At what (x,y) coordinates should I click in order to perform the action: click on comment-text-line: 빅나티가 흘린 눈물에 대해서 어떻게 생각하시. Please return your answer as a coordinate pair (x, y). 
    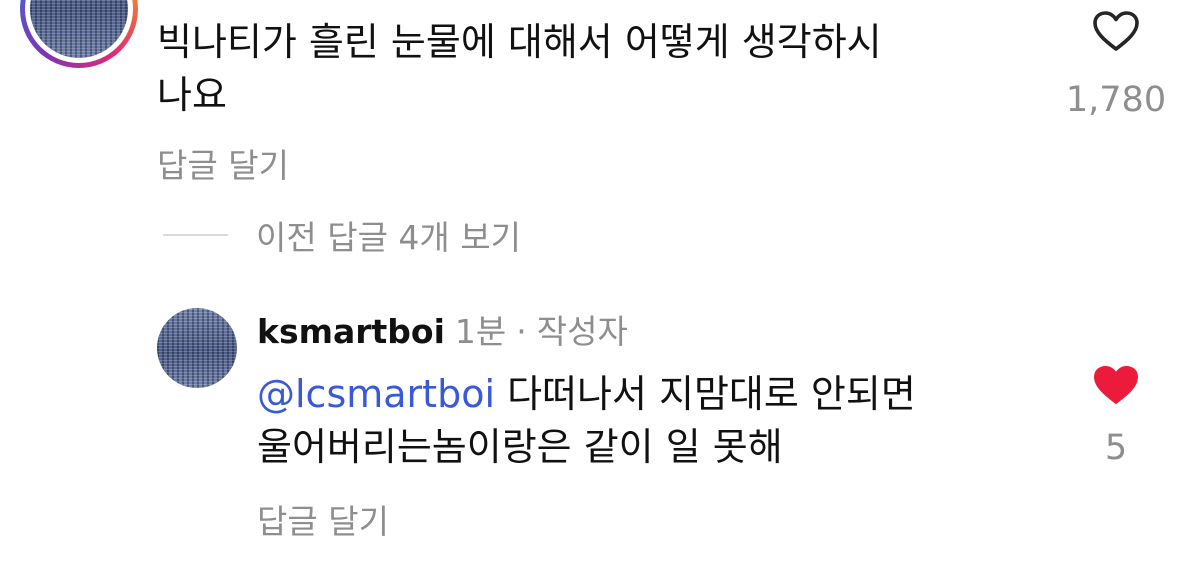
    Looking at the image, I should click on (519, 42).